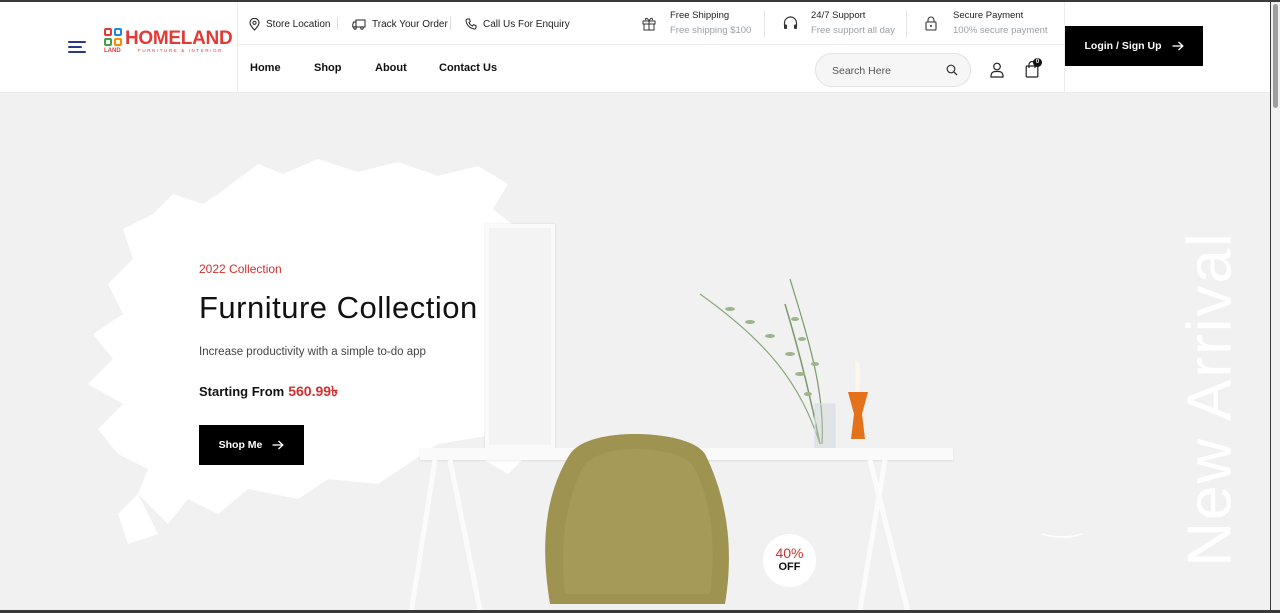  Describe the element at coordinates (1037, 62) in the screenshot. I see `cart-count-badge: 0` at that location.